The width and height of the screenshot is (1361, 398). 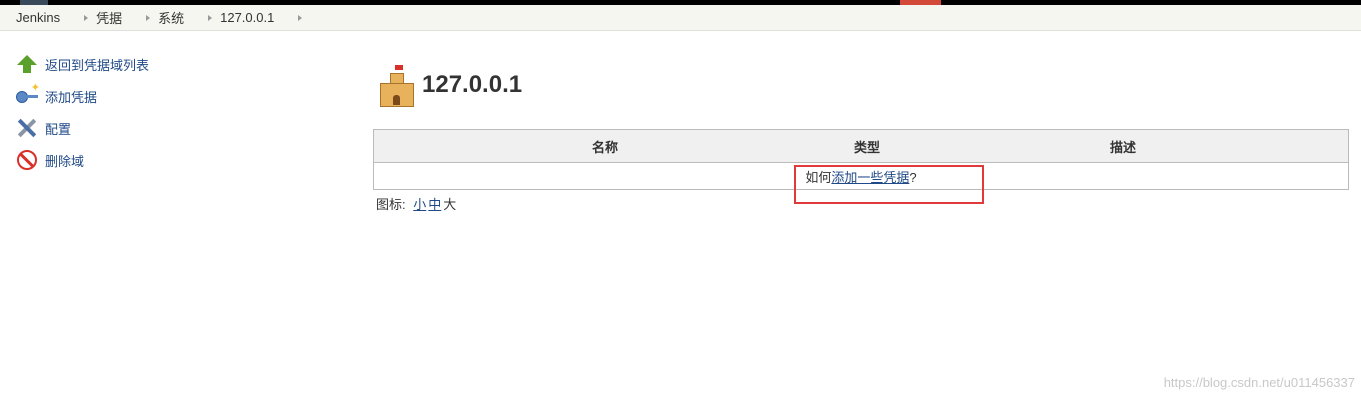 I want to click on key-icon: ✦, so click(x=28, y=94).